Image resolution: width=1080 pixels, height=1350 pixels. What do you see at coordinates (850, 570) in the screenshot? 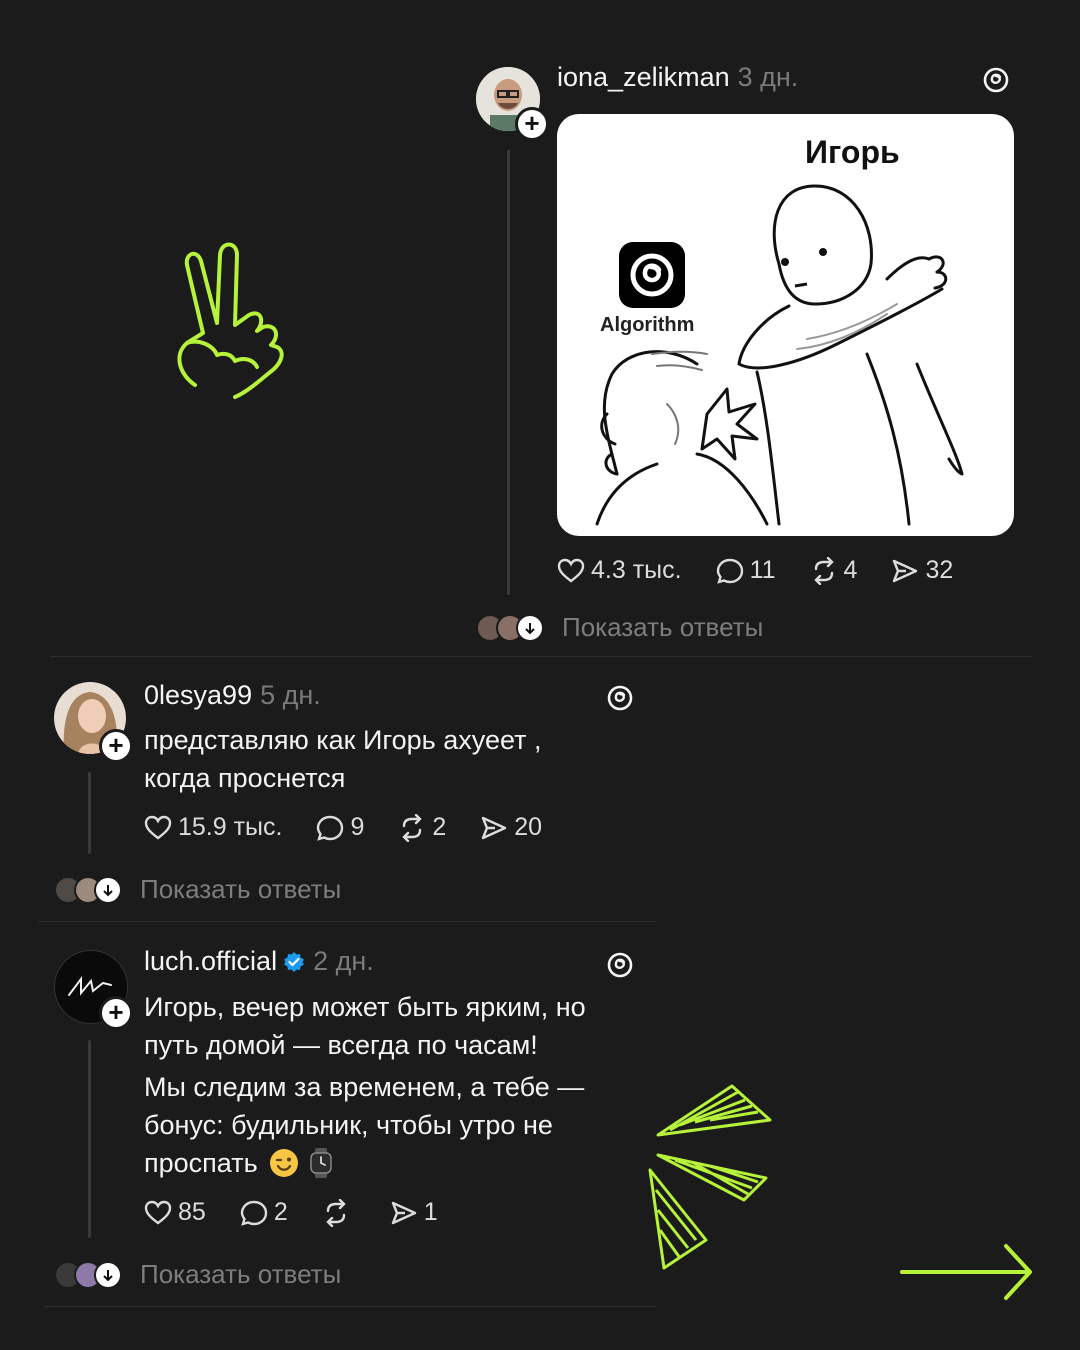
I see `repost-count: 4` at bounding box center [850, 570].